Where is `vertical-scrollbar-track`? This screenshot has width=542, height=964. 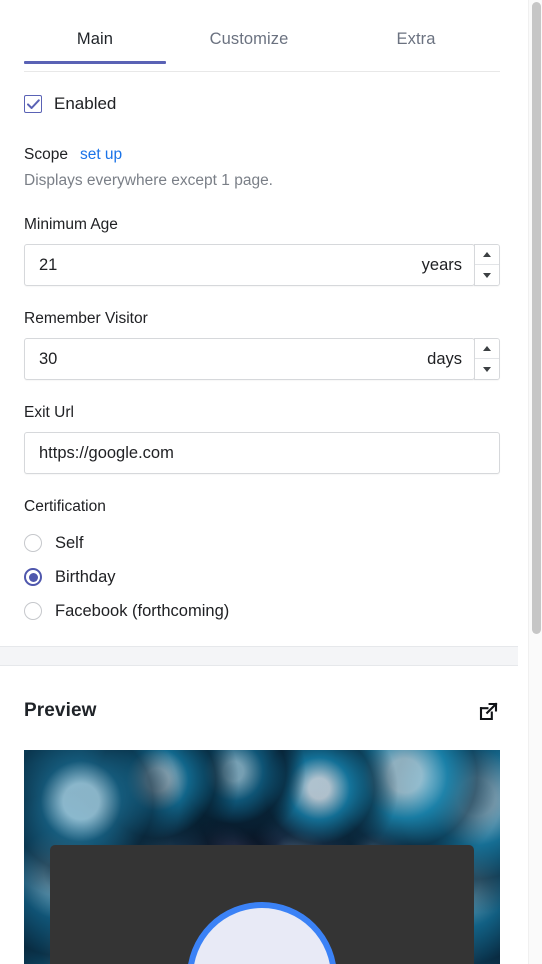
vertical-scrollbar-track is located at coordinates (535, 482).